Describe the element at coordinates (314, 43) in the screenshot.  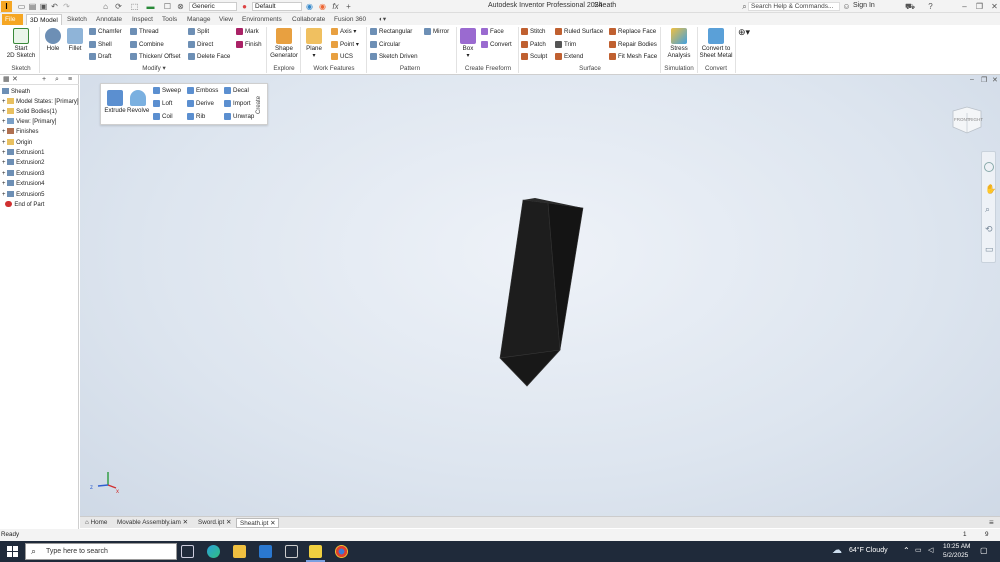
I see `plane-button: Plane ▾` at that location.